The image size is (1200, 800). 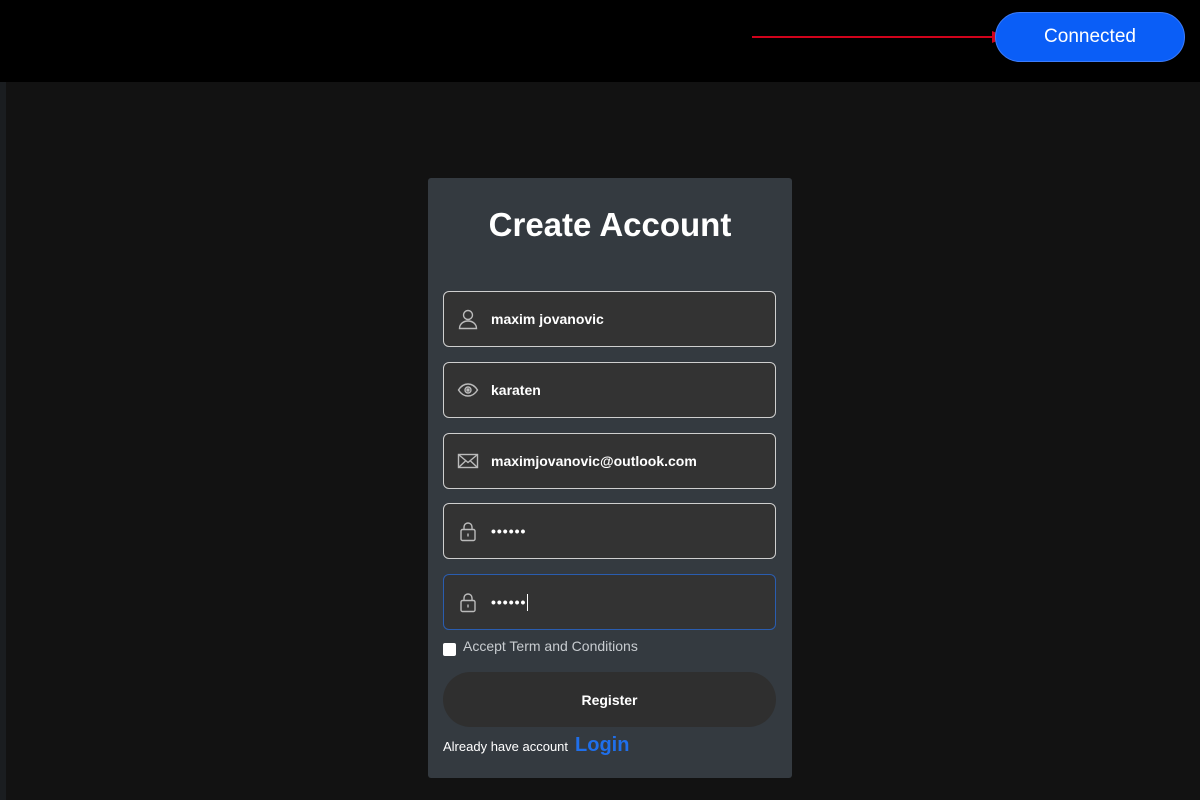 I want to click on email-value: maximjovanovic@outlook.com, so click(x=594, y=461).